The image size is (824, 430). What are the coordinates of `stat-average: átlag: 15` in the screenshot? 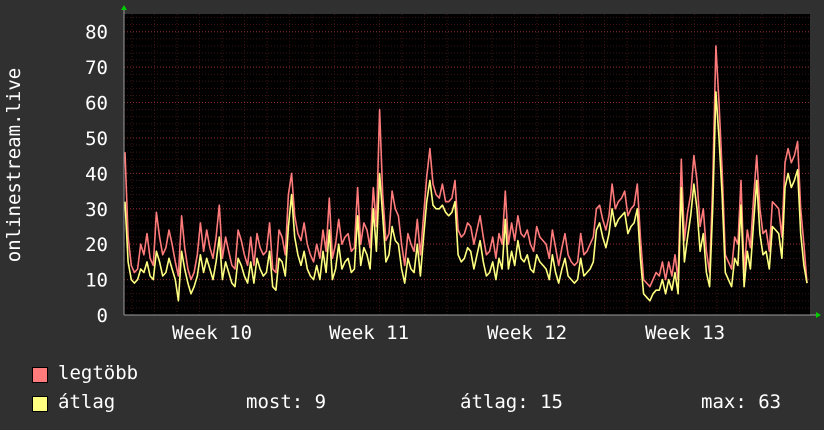 It's located at (511, 402).